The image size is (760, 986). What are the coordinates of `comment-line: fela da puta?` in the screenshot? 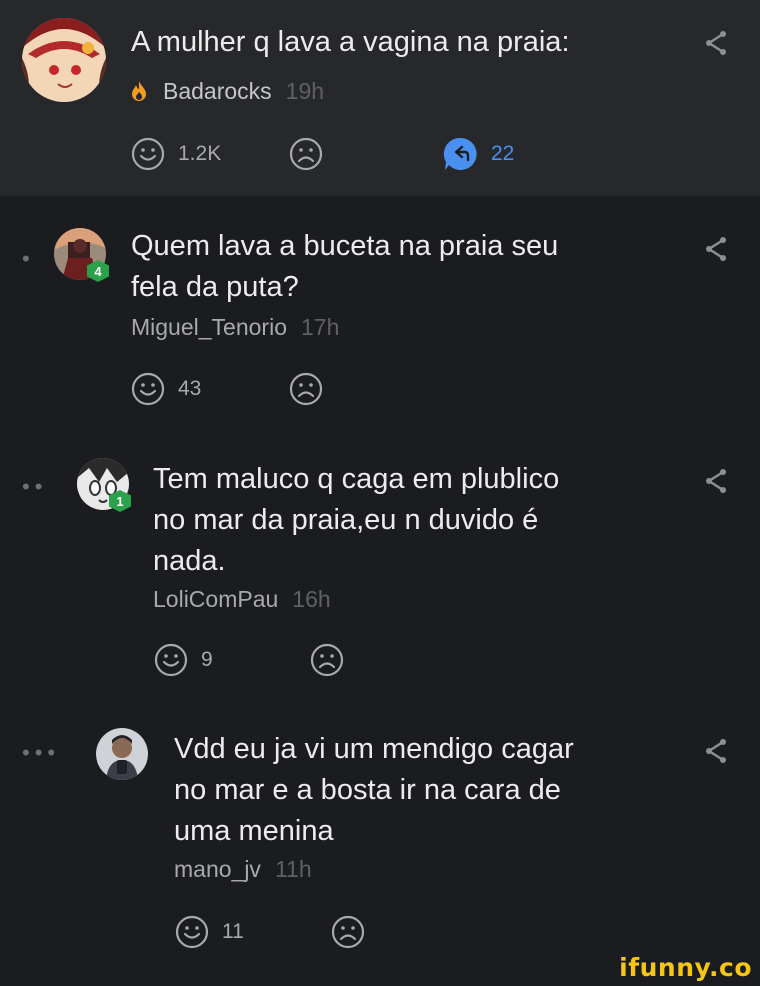 It's located at (215, 287).